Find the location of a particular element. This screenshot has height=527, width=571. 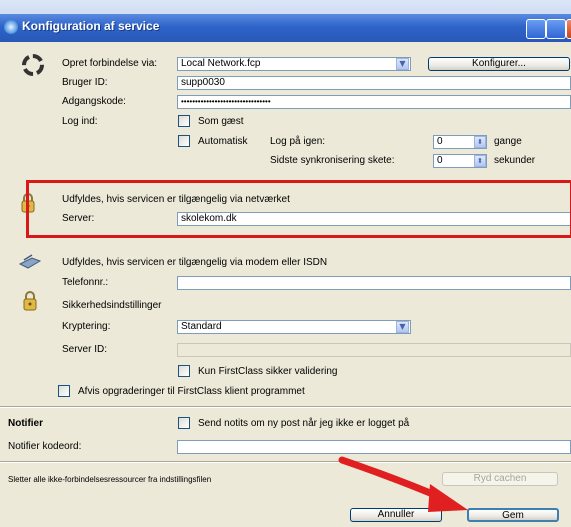

encryption-label: Kryptering: is located at coordinates (86, 326).